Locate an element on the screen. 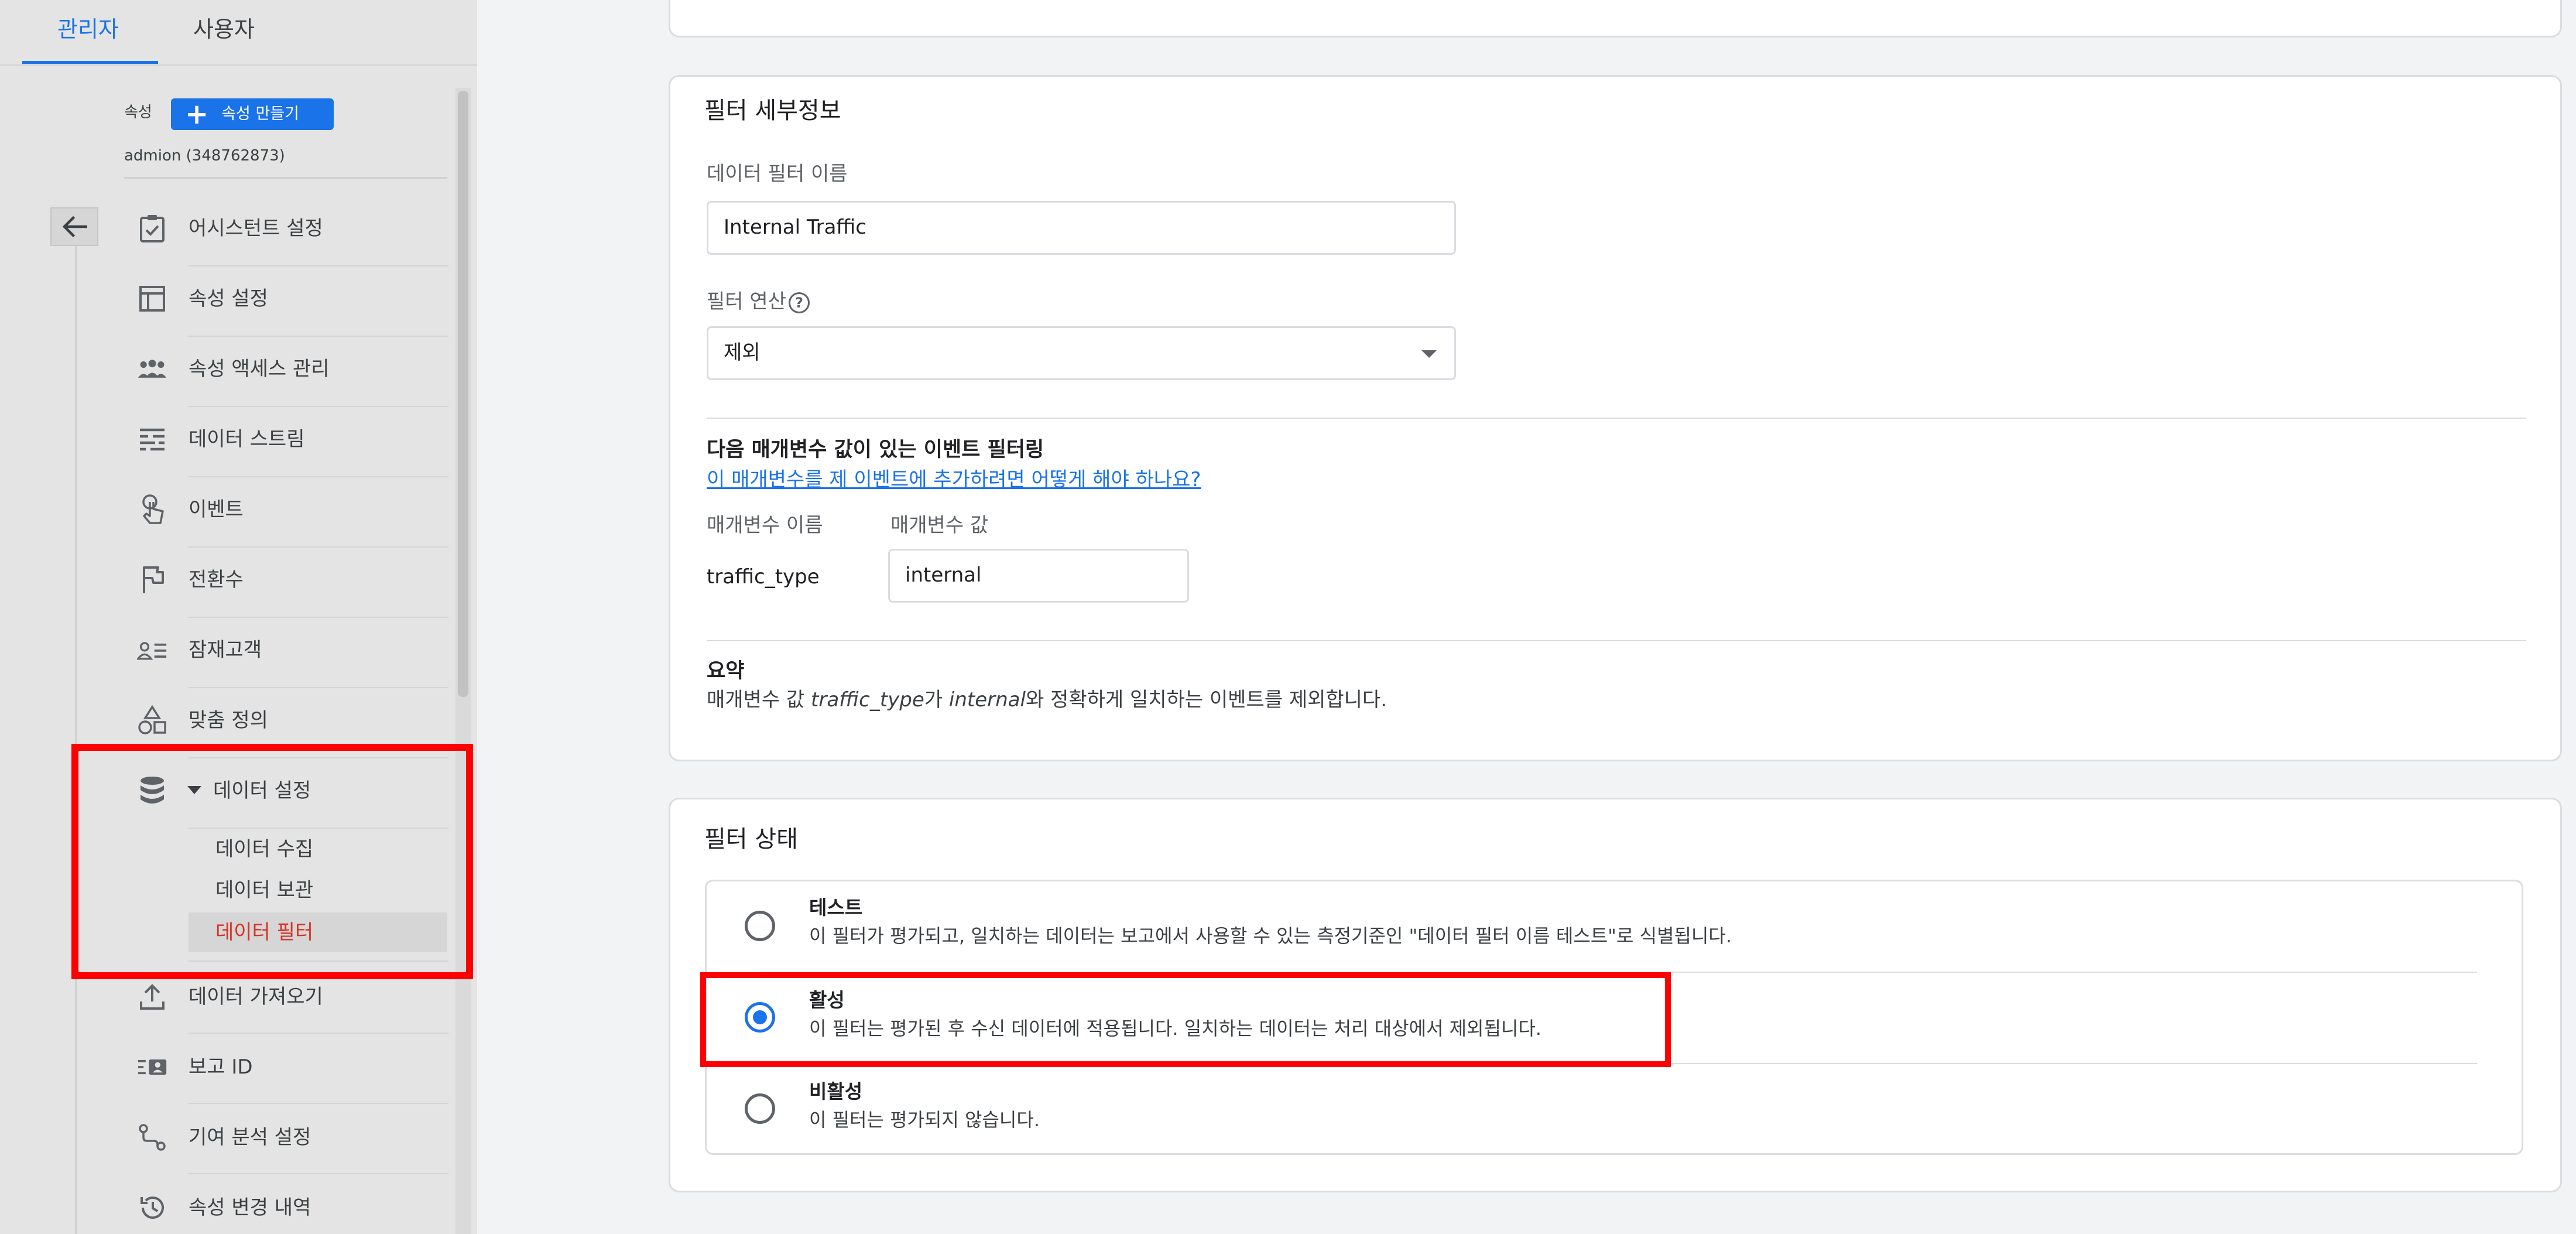 Image resolution: width=2576 pixels, height=1234 pixels. radio-active is located at coordinates (760, 1017).